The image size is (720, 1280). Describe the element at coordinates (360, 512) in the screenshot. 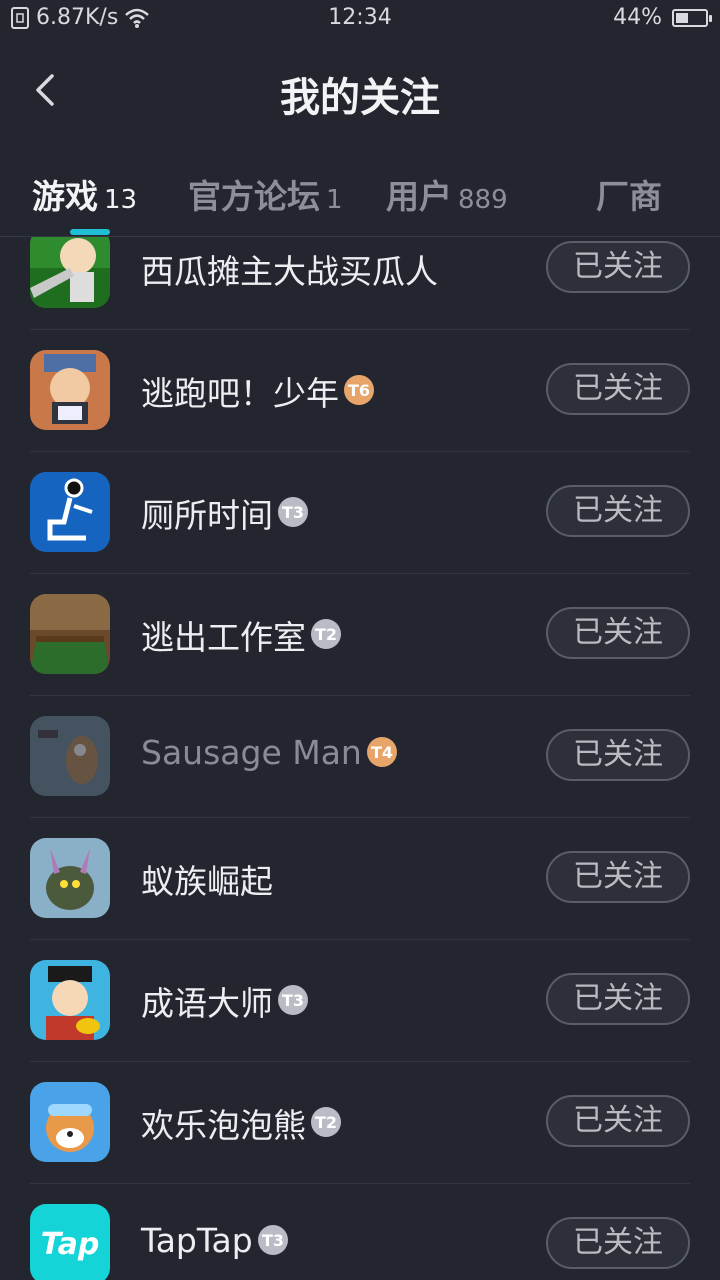

I see `list-item: 厕所时间 T3 已关注` at that location.